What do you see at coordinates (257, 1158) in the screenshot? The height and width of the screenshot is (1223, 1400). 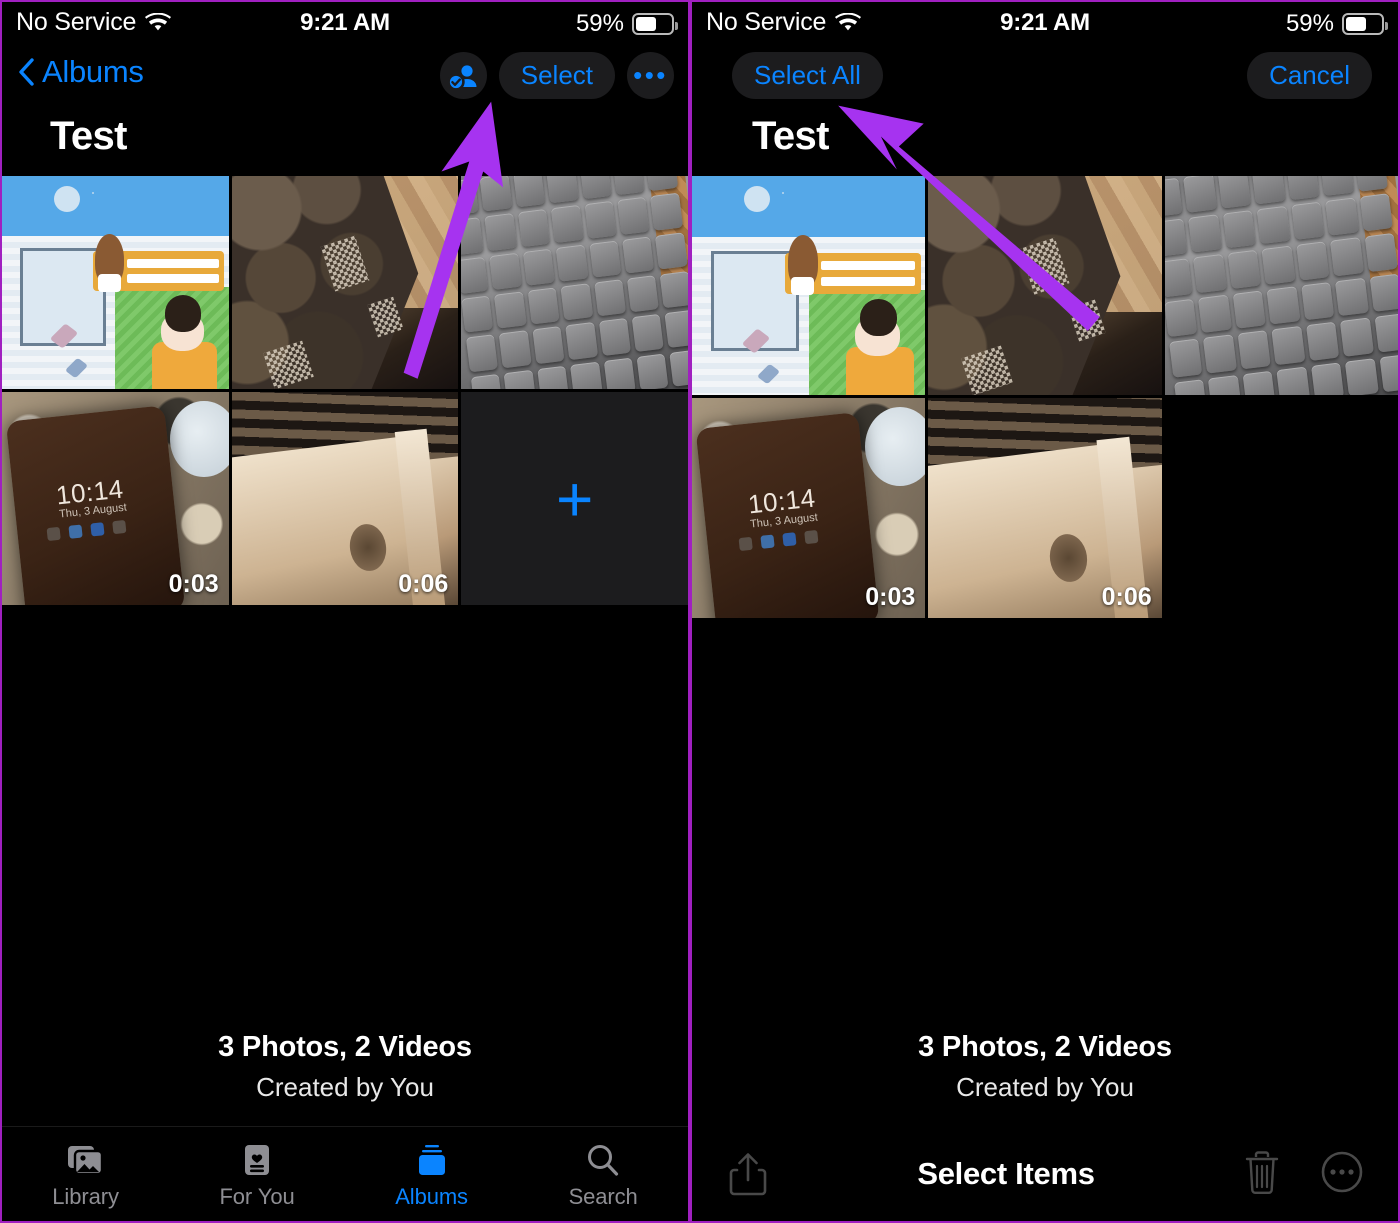 I see `for-you-card-icon` at bounding box center [257, 1158].